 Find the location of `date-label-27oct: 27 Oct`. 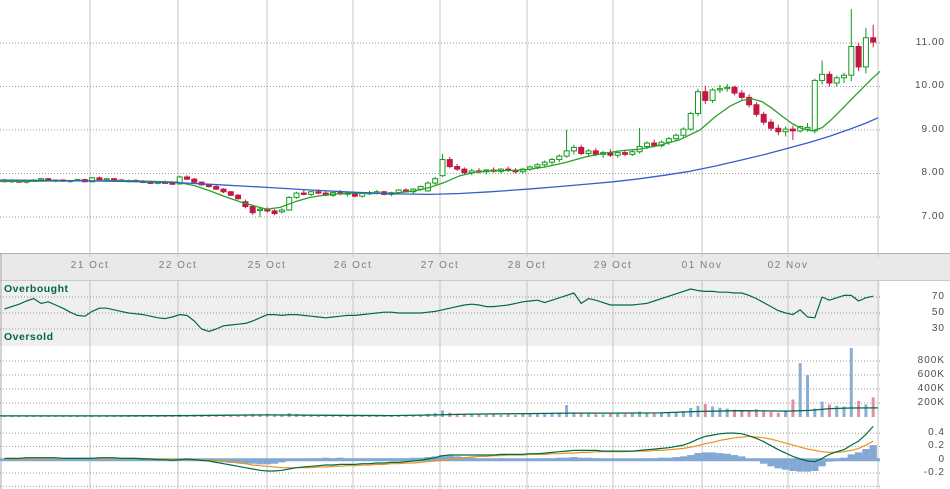

date-label-27oct: 27 Oct is located at coordinates (440, 265).